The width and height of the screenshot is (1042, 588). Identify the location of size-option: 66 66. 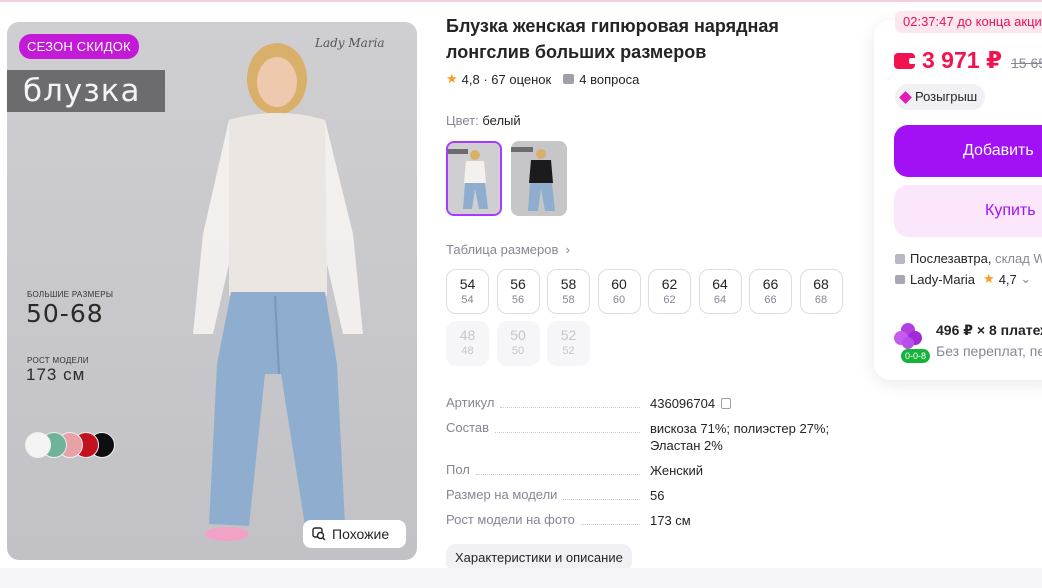
(770, 291).